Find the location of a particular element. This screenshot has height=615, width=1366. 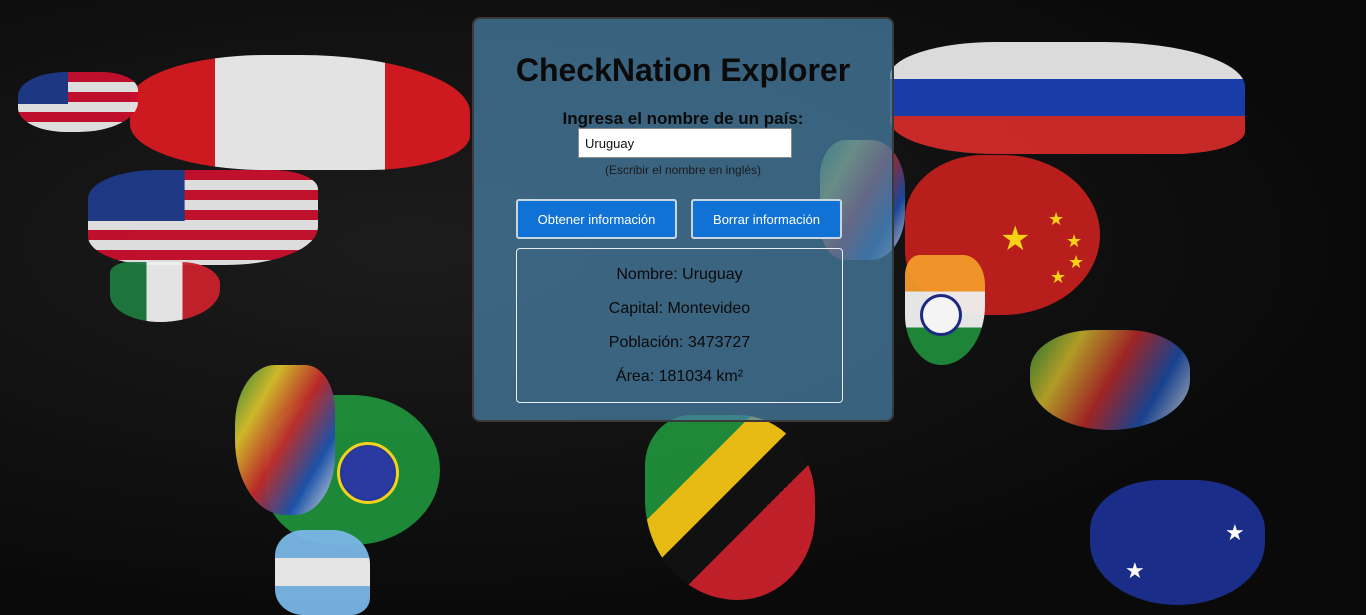

south-america-flags-shape is located at coordinates (285, 440).